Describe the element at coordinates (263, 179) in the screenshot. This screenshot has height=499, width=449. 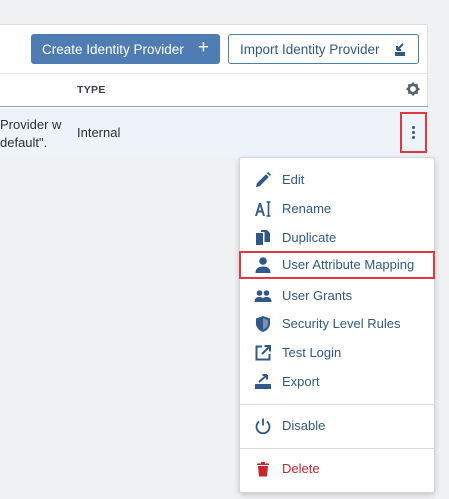
I see `pencil-icon` at that location.